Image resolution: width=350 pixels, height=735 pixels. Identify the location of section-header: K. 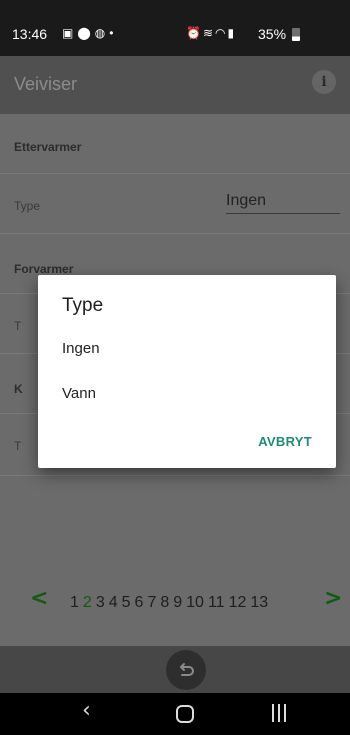
(18, 389).